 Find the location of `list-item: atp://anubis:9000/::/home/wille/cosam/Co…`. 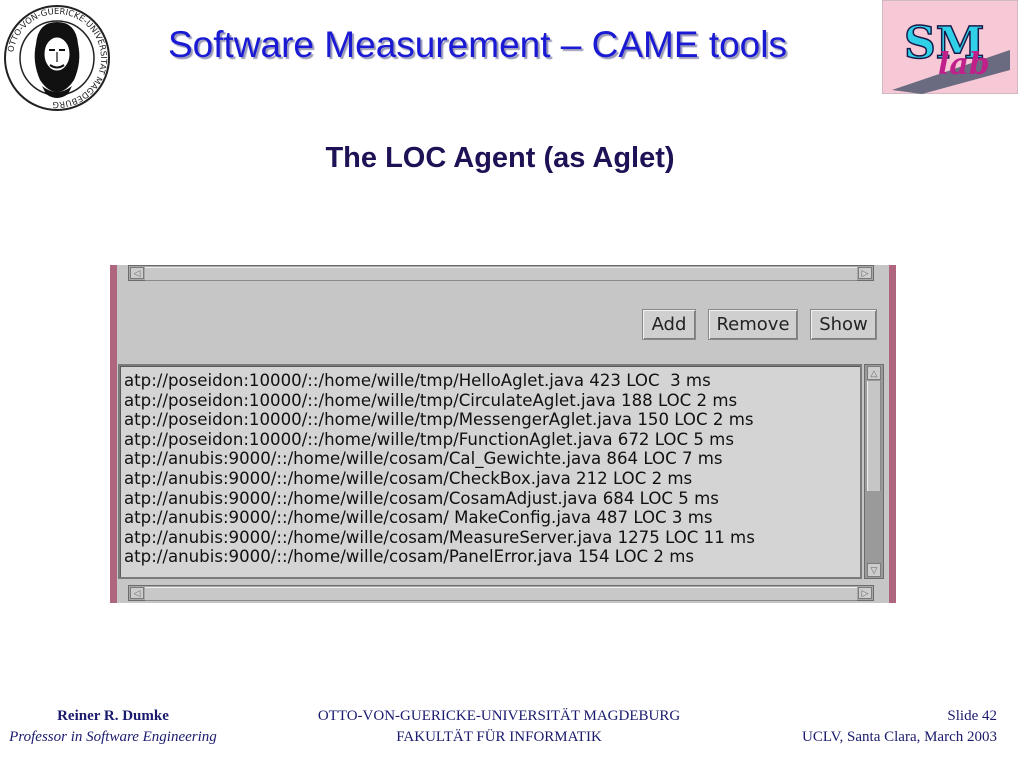

list-item: atp://anubis:9000/::/home/wille/cosam/Co… is located at coordinates (437, 499).